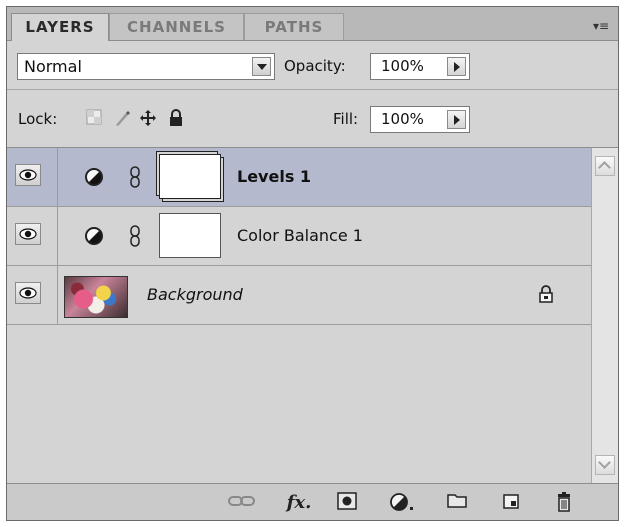 The image size is (625, 527). Describe the element at coordinates (299, 503) in the screenshot. I see `fx-icon: fx.` at that location.